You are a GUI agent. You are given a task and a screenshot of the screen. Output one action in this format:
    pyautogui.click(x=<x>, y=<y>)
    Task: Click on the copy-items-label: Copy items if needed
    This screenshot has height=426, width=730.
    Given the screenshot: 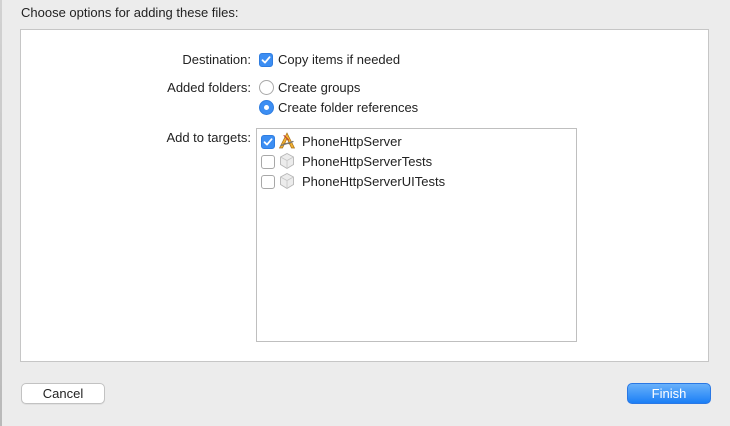 What is the action you would take?
    pyautogui.click(x=339, y=59)
    